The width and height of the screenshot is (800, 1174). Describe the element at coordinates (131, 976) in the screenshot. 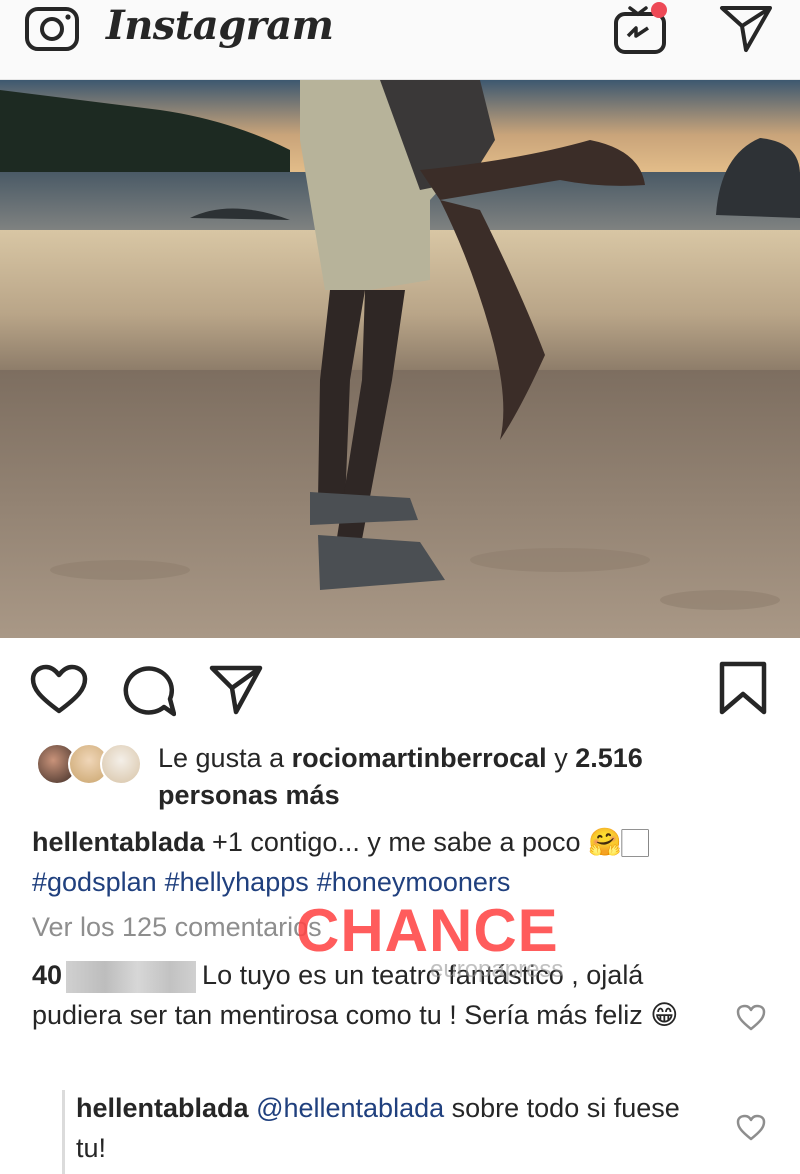

I see `redacted-username` at that location.